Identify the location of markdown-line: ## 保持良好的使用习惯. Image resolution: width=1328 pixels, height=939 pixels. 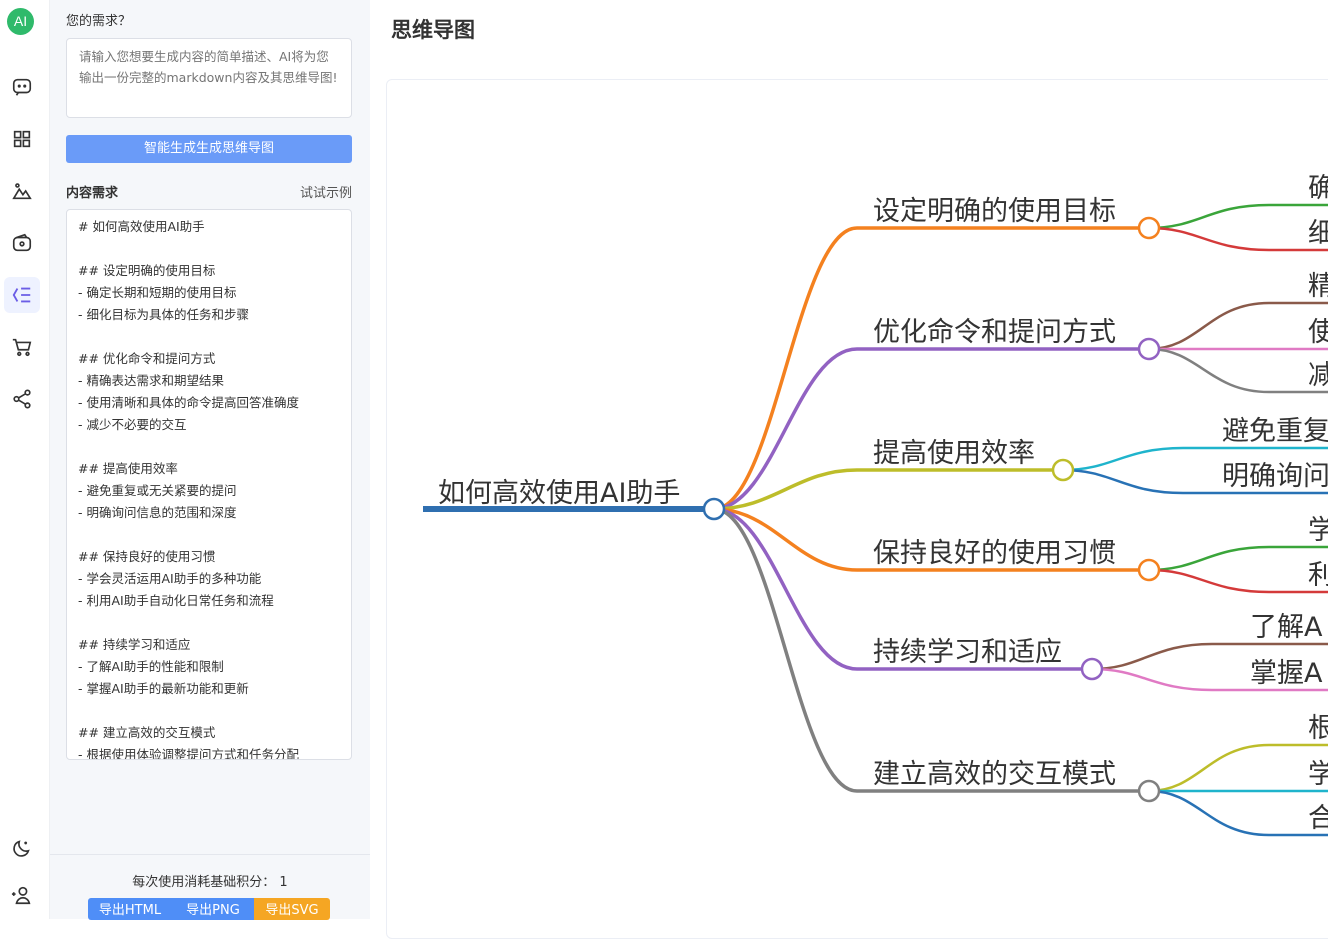
(147, 556).